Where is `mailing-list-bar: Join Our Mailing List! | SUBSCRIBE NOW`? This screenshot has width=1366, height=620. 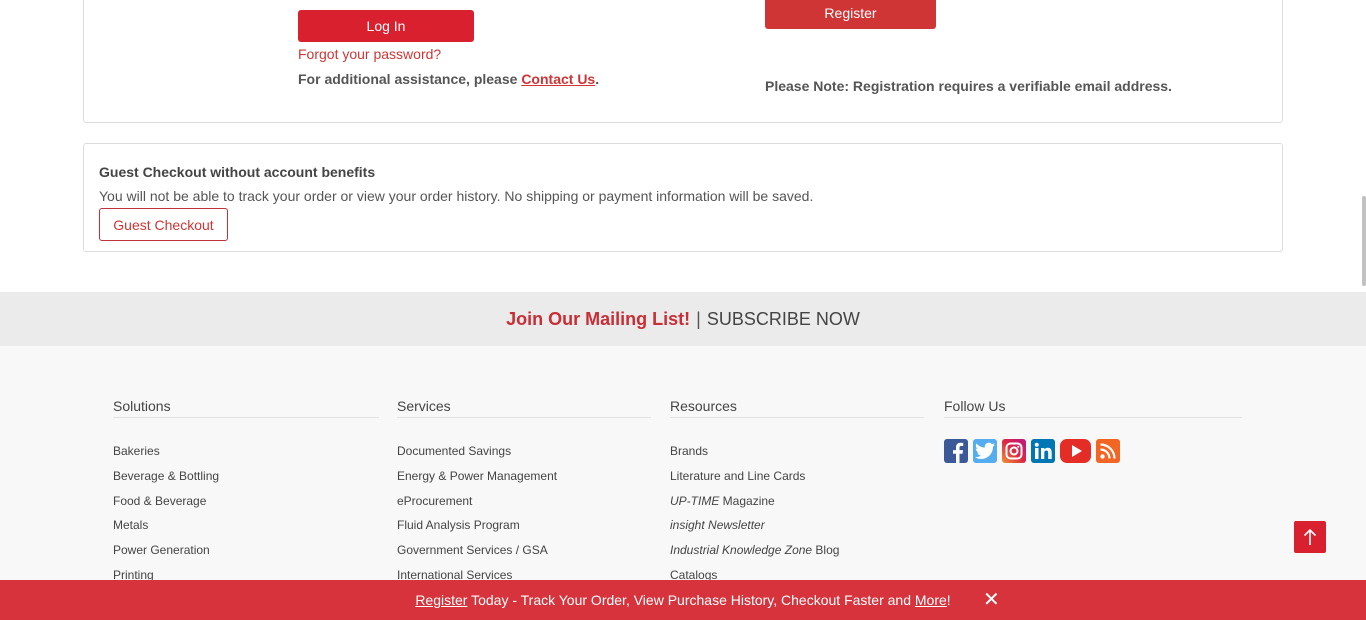 mailing-list-bar: Join Our Mailing List! | SUBSCRIBE NOW is located at coordinates (683, 319).